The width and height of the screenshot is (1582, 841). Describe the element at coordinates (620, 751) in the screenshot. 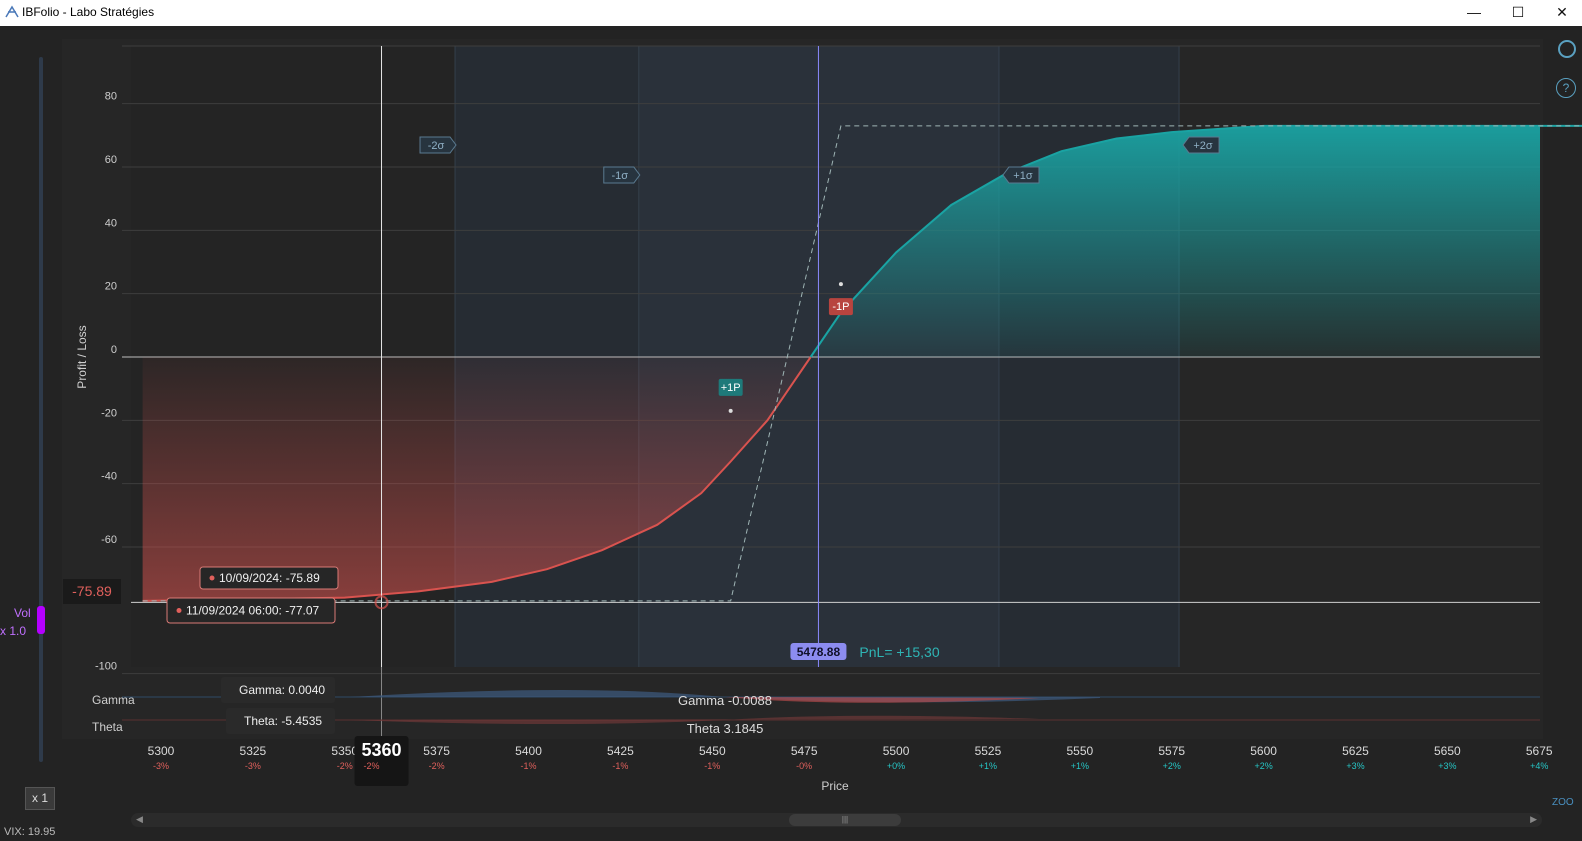

I see `x-tick-label: 5425` at that location.